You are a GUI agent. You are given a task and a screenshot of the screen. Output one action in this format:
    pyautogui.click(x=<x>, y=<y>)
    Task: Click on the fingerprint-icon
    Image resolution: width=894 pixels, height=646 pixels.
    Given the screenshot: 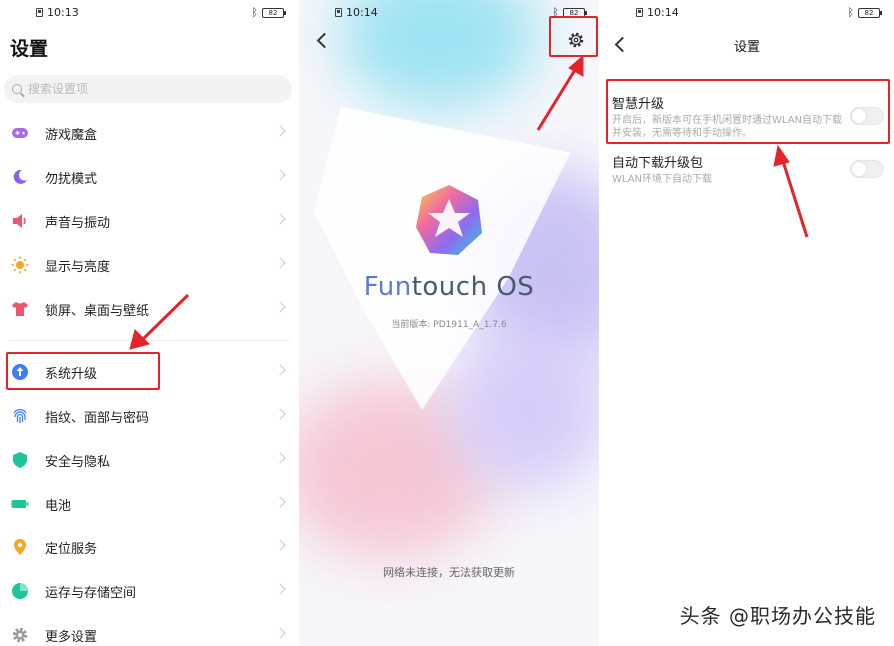 What is the action you would take?
    pyautogui.click(x=20, y=416)
    